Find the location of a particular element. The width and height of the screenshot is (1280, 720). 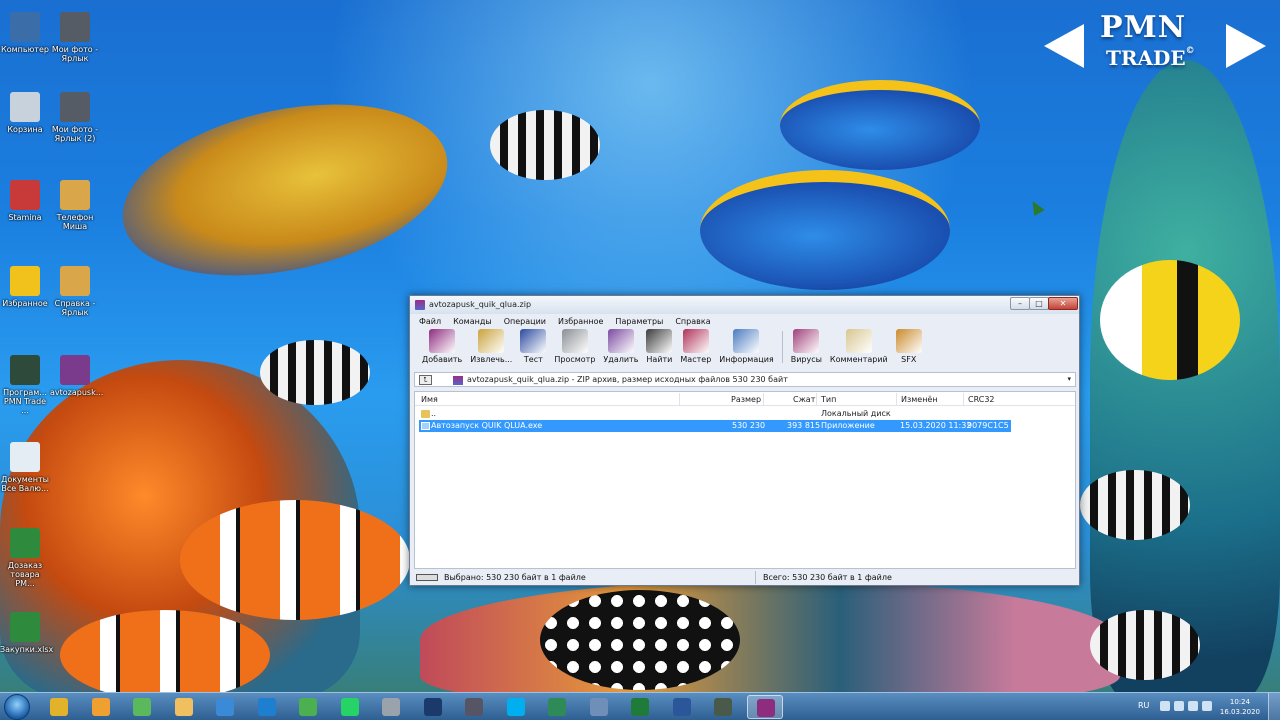

desktop-icon-label: Компьютер is located at coordinates (25, 49).